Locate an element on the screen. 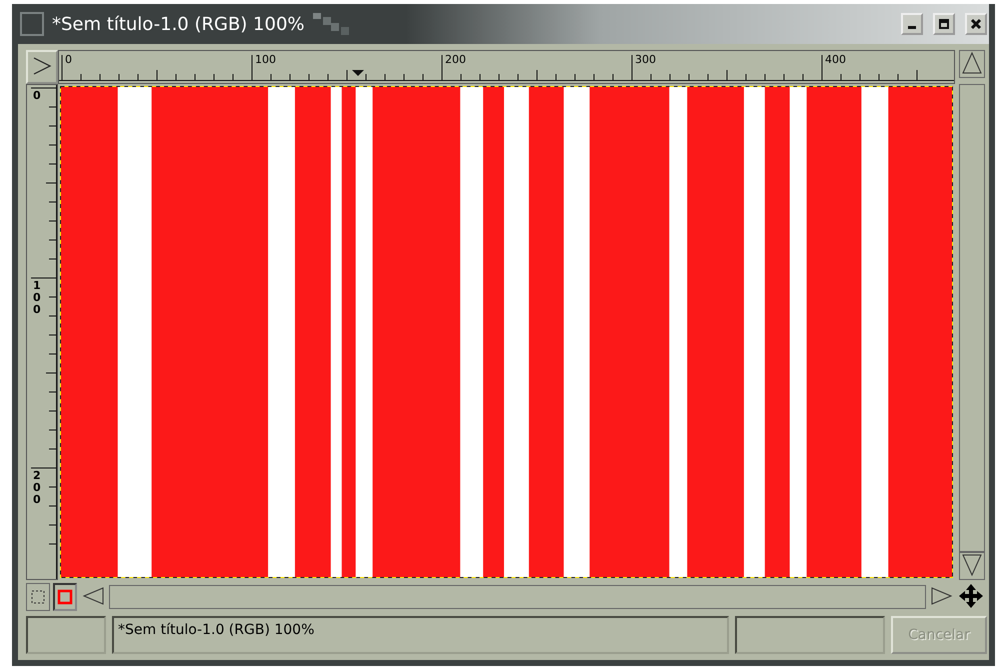 Image resolution: width=999 pixels, height=672 pixels. minimize-button is located at coordinates (912, 24).